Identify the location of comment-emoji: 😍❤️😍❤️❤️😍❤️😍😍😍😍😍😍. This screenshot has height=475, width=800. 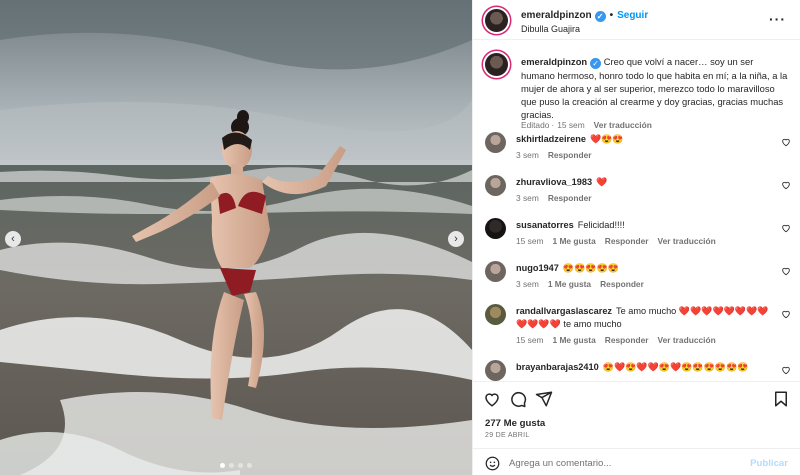
(675, 367).